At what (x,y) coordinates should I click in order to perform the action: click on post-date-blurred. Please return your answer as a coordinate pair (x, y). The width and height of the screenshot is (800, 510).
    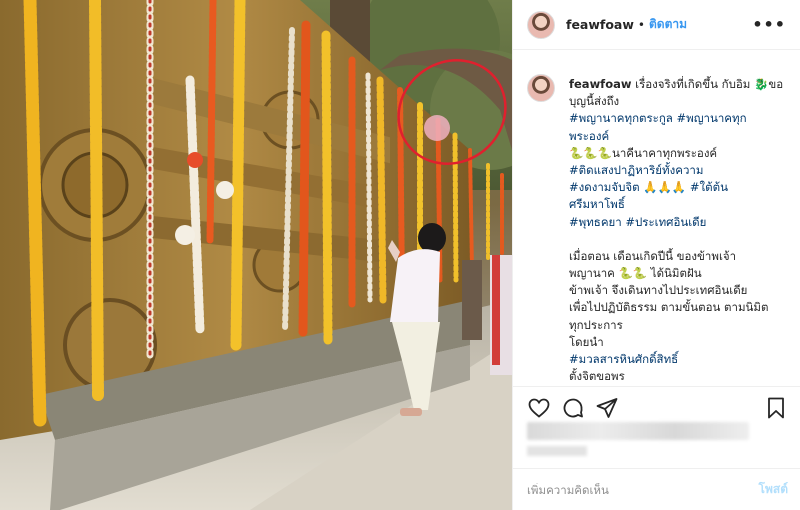
    Looking at the image, I should click on (557, 451).